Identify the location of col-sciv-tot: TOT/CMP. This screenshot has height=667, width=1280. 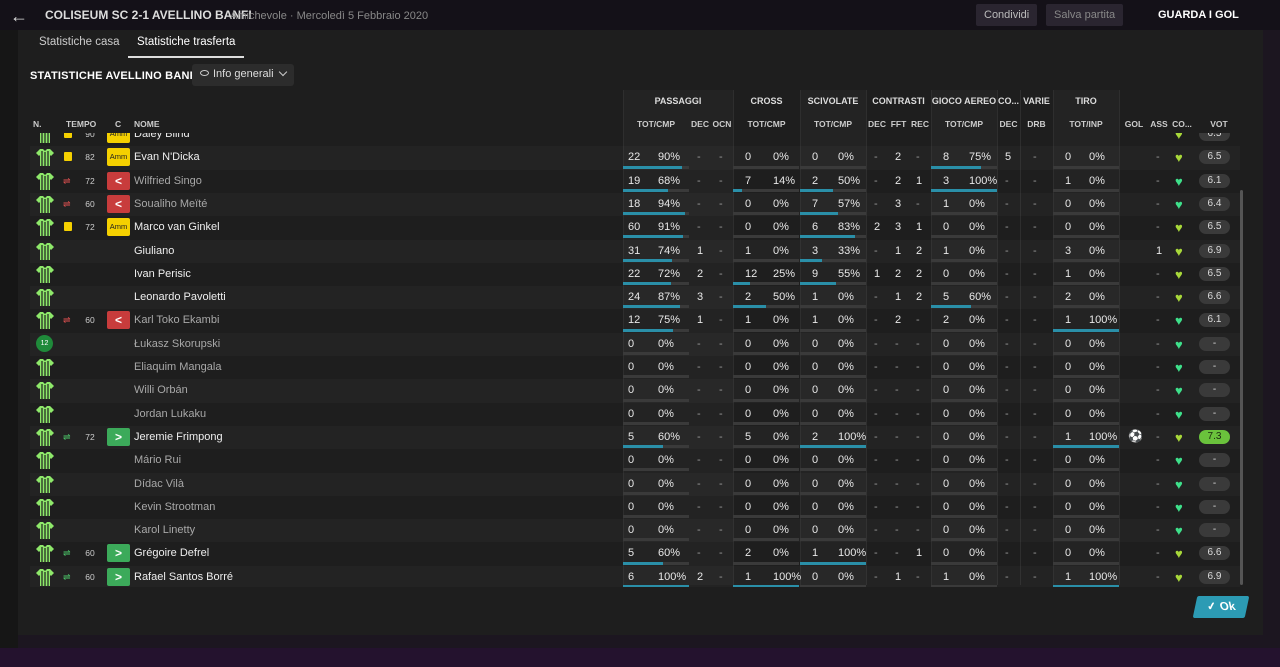
(833, 124).